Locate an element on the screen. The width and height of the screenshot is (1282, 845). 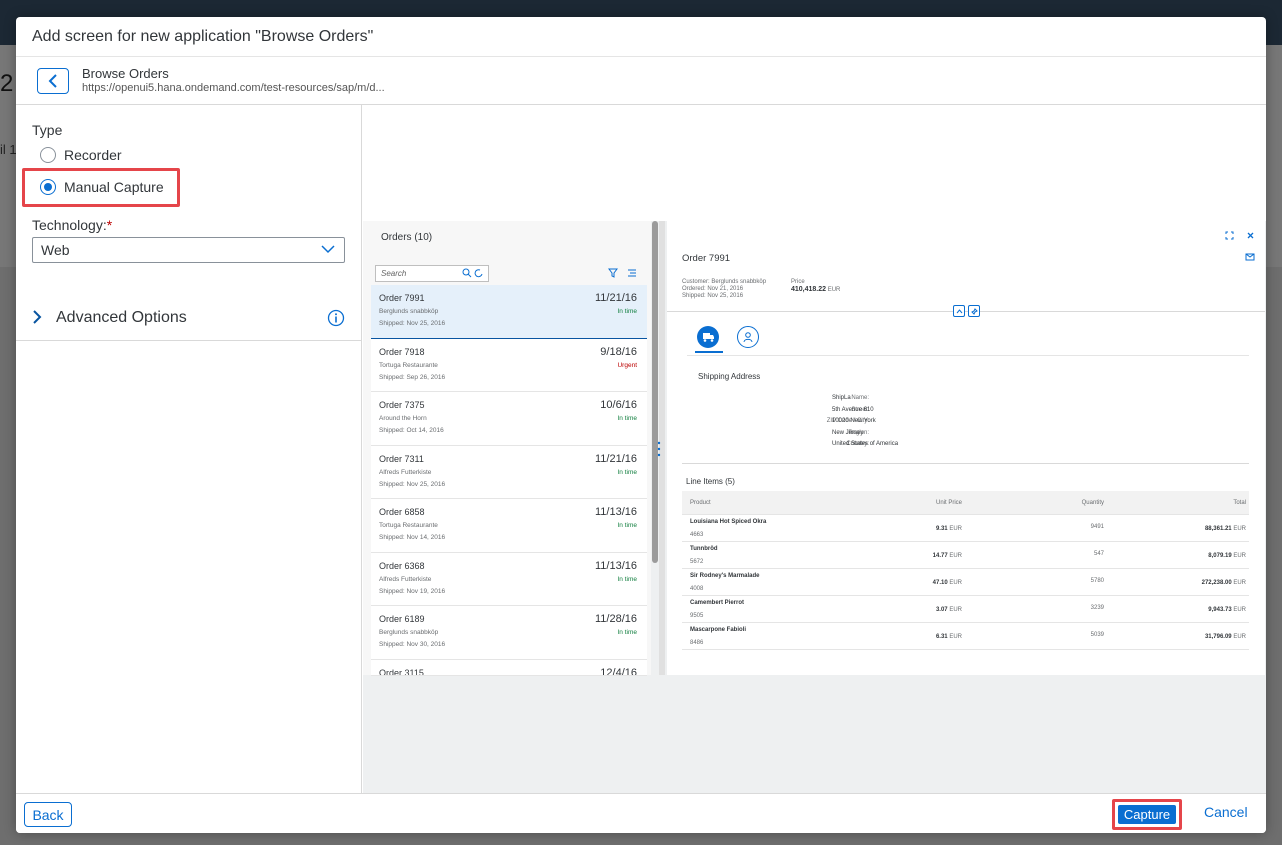
product-id: 9505 is located at coordinates (697, 616).